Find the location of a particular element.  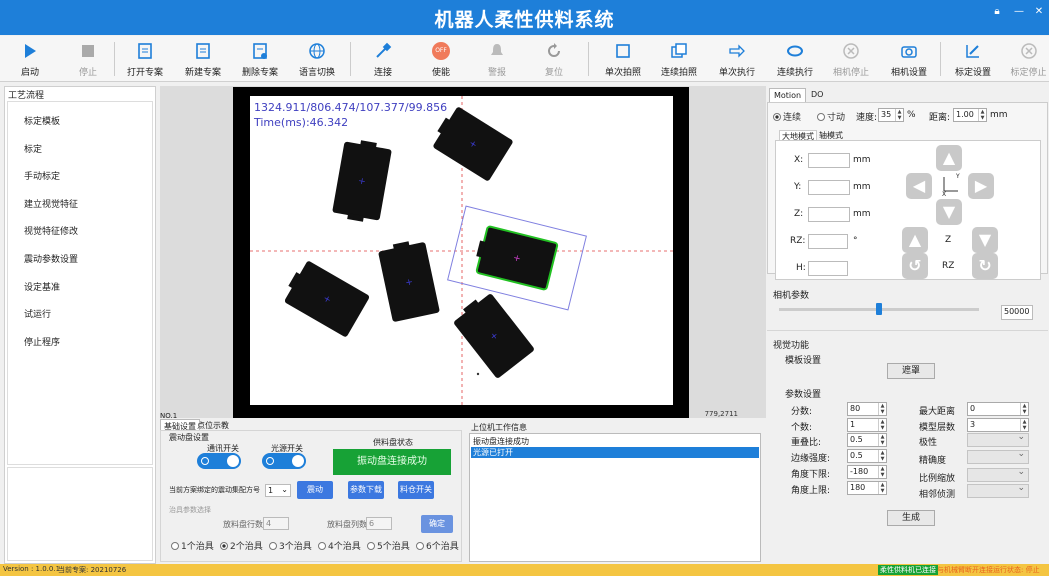

enable-button: OFF 使能 is located at coordinates (441, 59).